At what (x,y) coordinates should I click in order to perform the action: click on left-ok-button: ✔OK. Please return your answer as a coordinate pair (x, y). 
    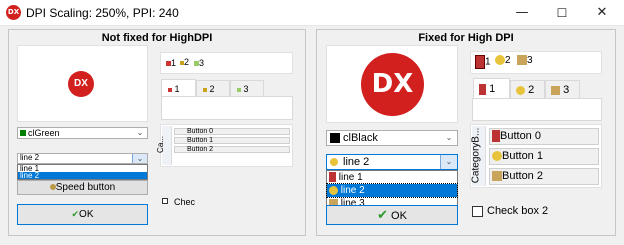
    Looking at the image, I should click on (82, 214).